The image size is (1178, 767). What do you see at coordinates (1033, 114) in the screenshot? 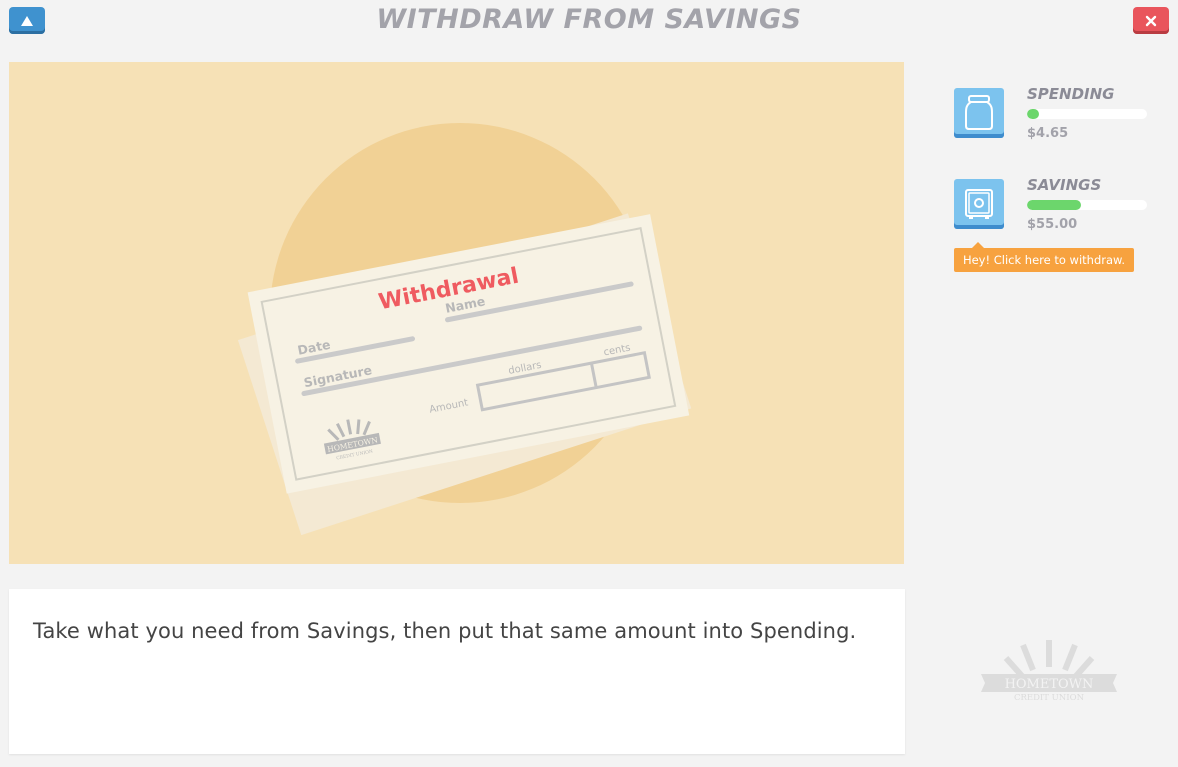
I see `spending-progress-fill` at bounding box center [1033, 114].